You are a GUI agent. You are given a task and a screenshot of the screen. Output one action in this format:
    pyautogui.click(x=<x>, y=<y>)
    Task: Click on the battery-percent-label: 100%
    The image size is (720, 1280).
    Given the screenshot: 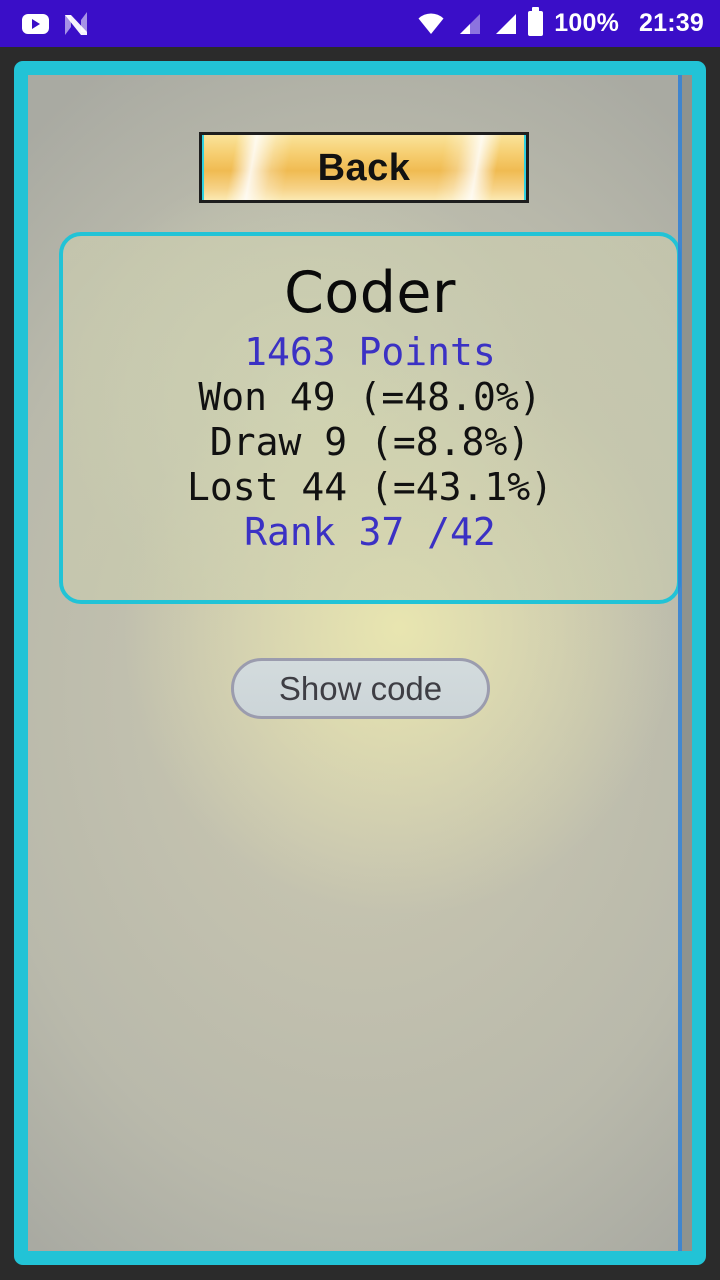 What is the action you would take?
    pyautogui.click(x=587, y=23)
    